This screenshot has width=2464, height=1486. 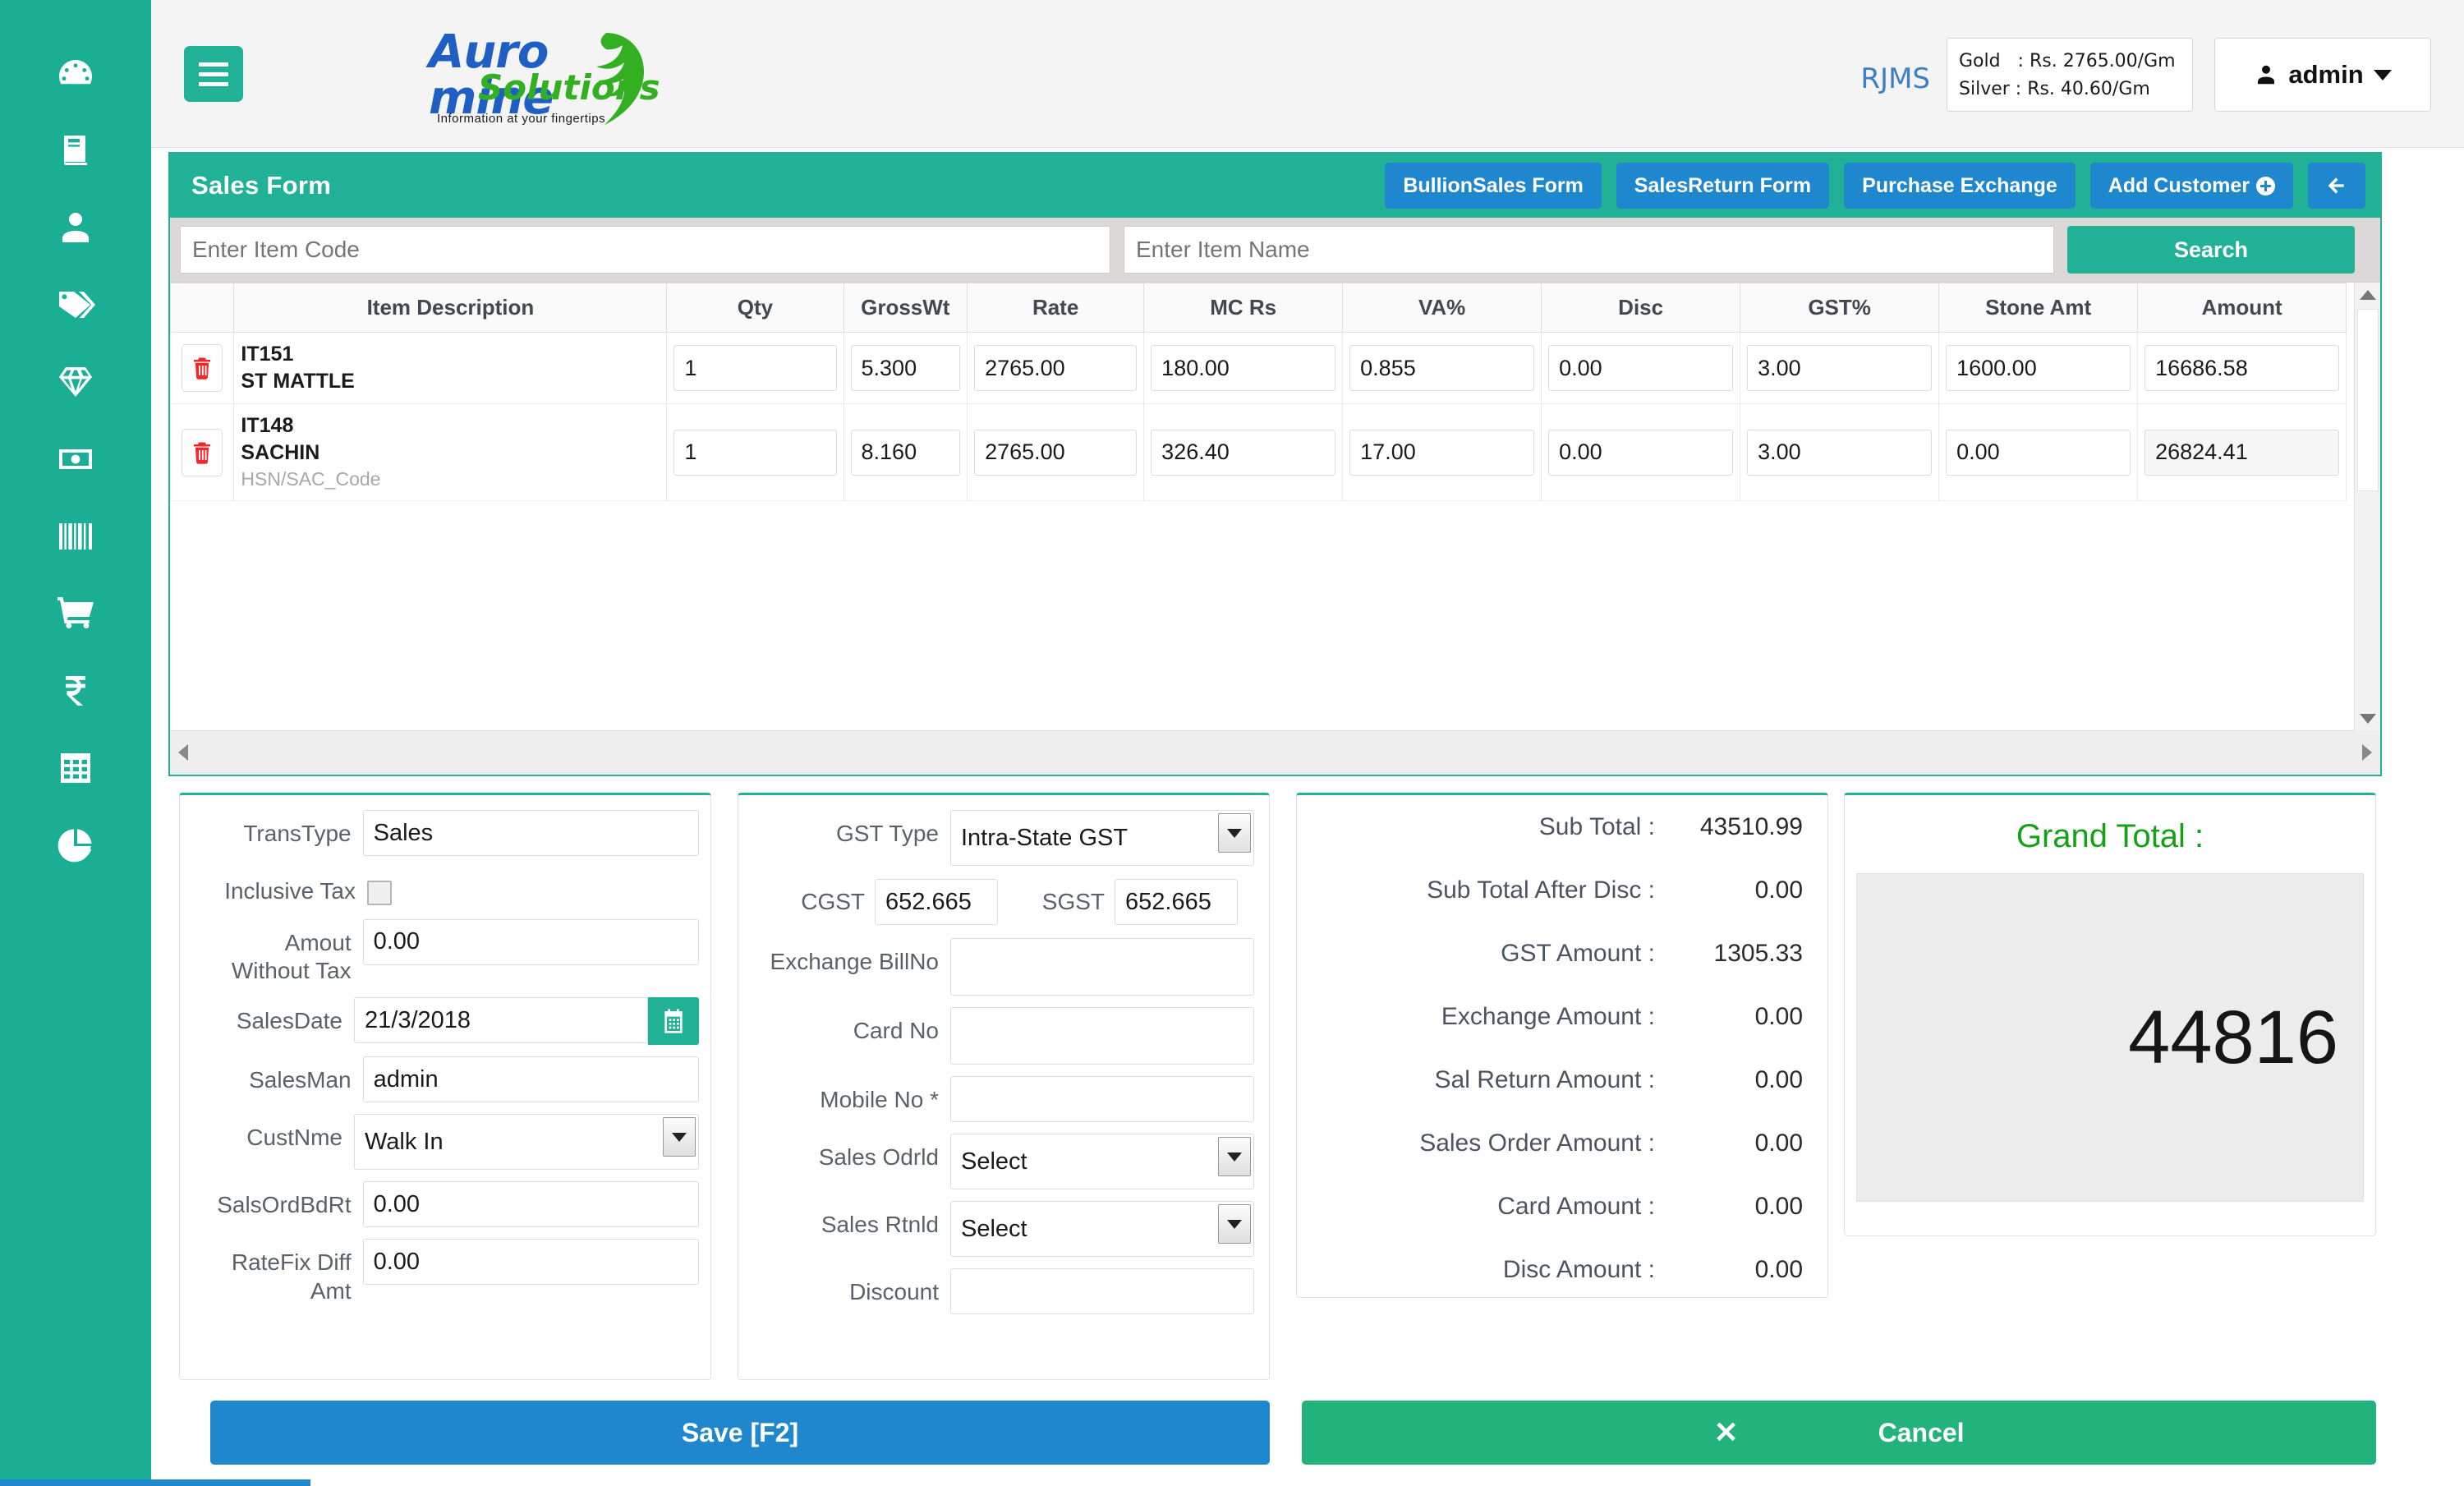 I want to click on qty-cell, so click(x=755, y=368).